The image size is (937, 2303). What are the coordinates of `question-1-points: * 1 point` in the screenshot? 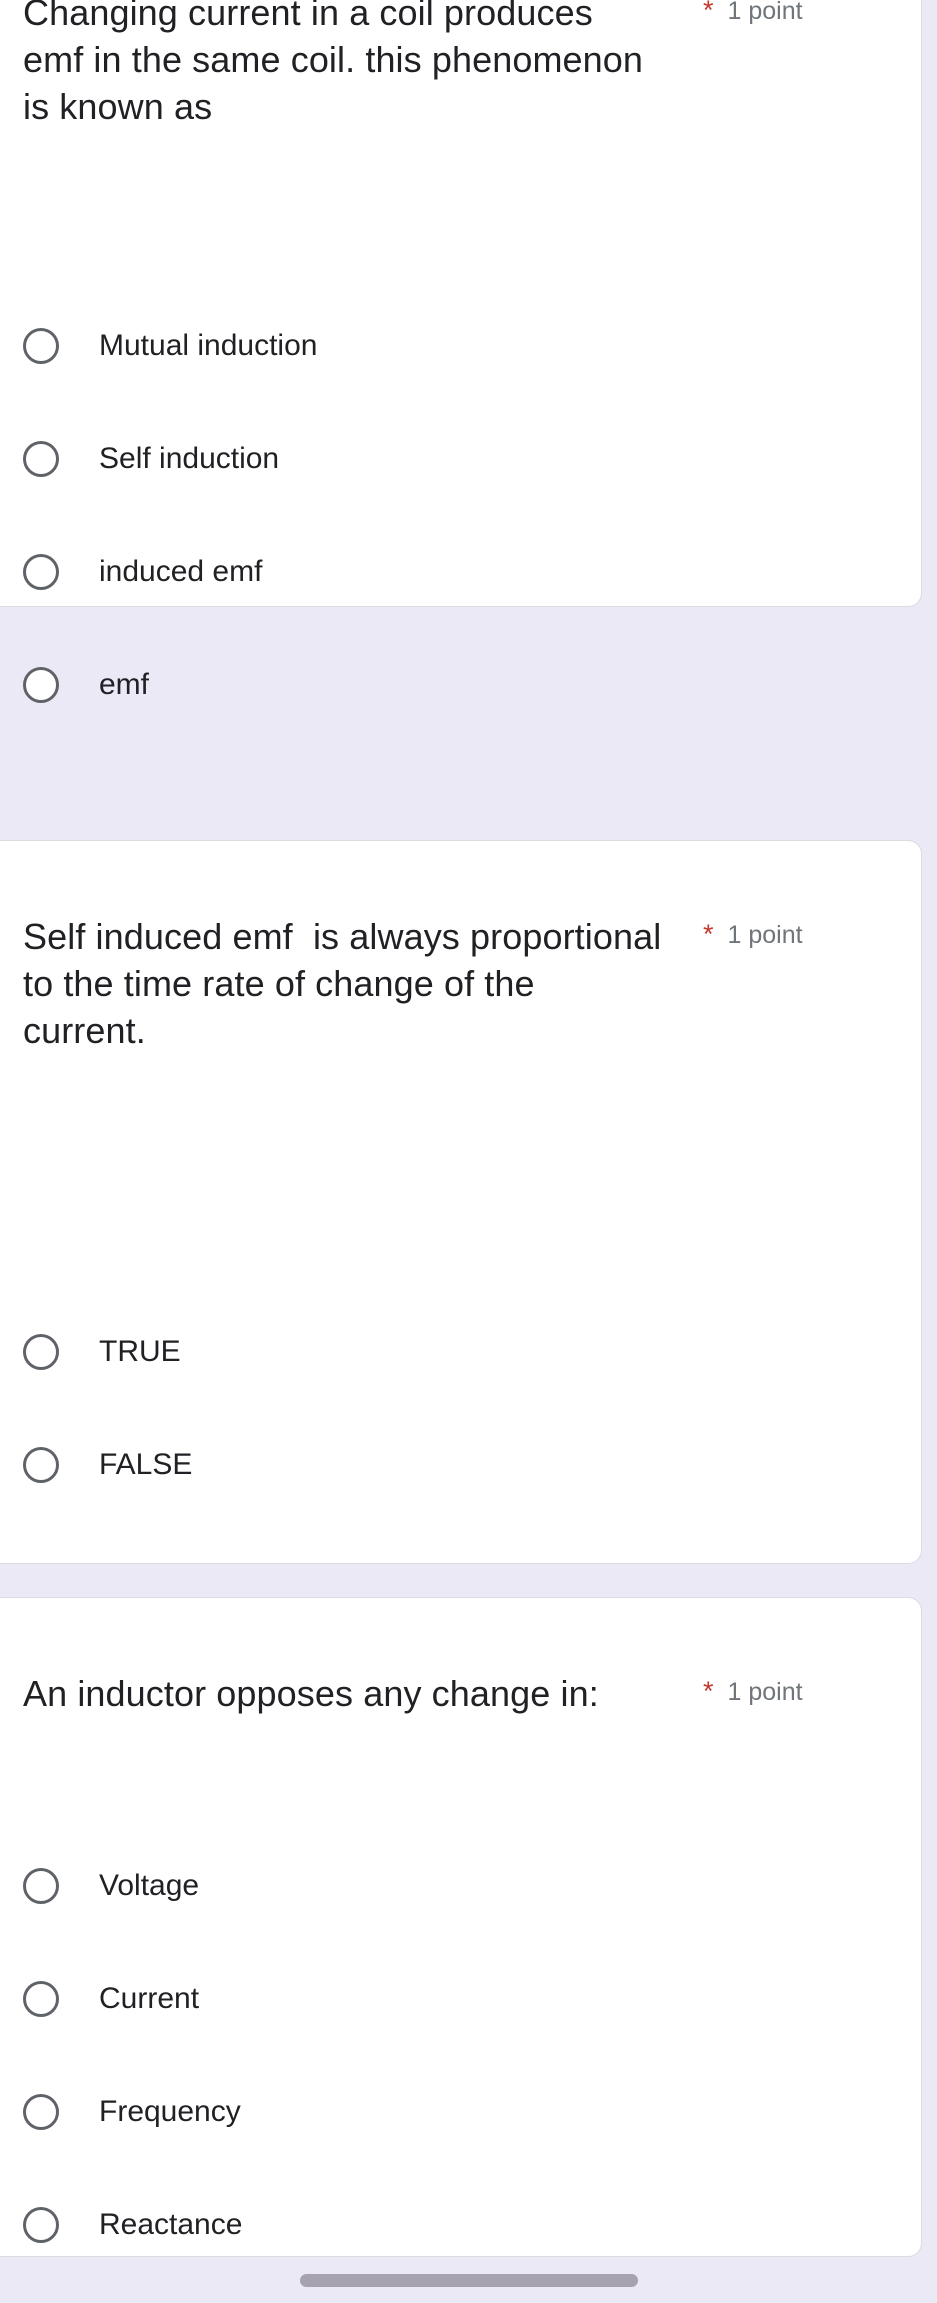 It's located at (753, 12).